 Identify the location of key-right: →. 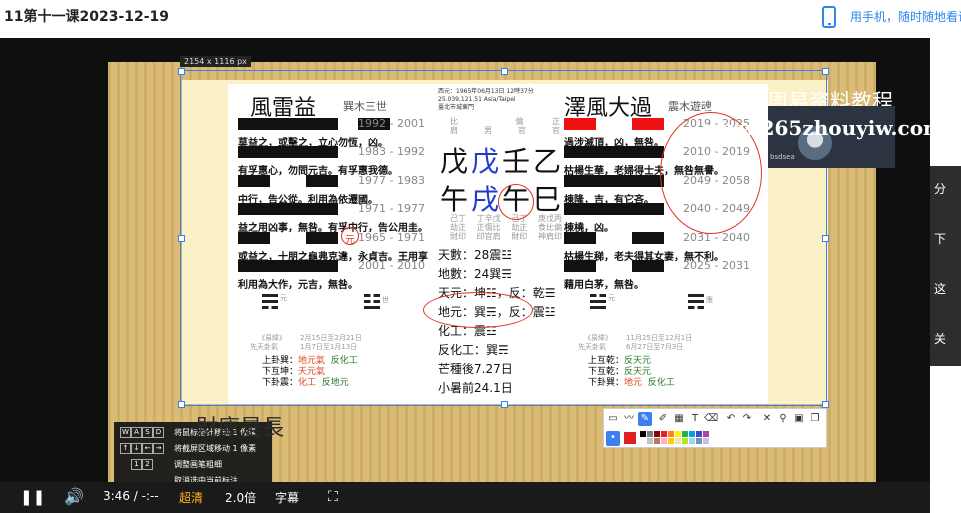
(158, 448).